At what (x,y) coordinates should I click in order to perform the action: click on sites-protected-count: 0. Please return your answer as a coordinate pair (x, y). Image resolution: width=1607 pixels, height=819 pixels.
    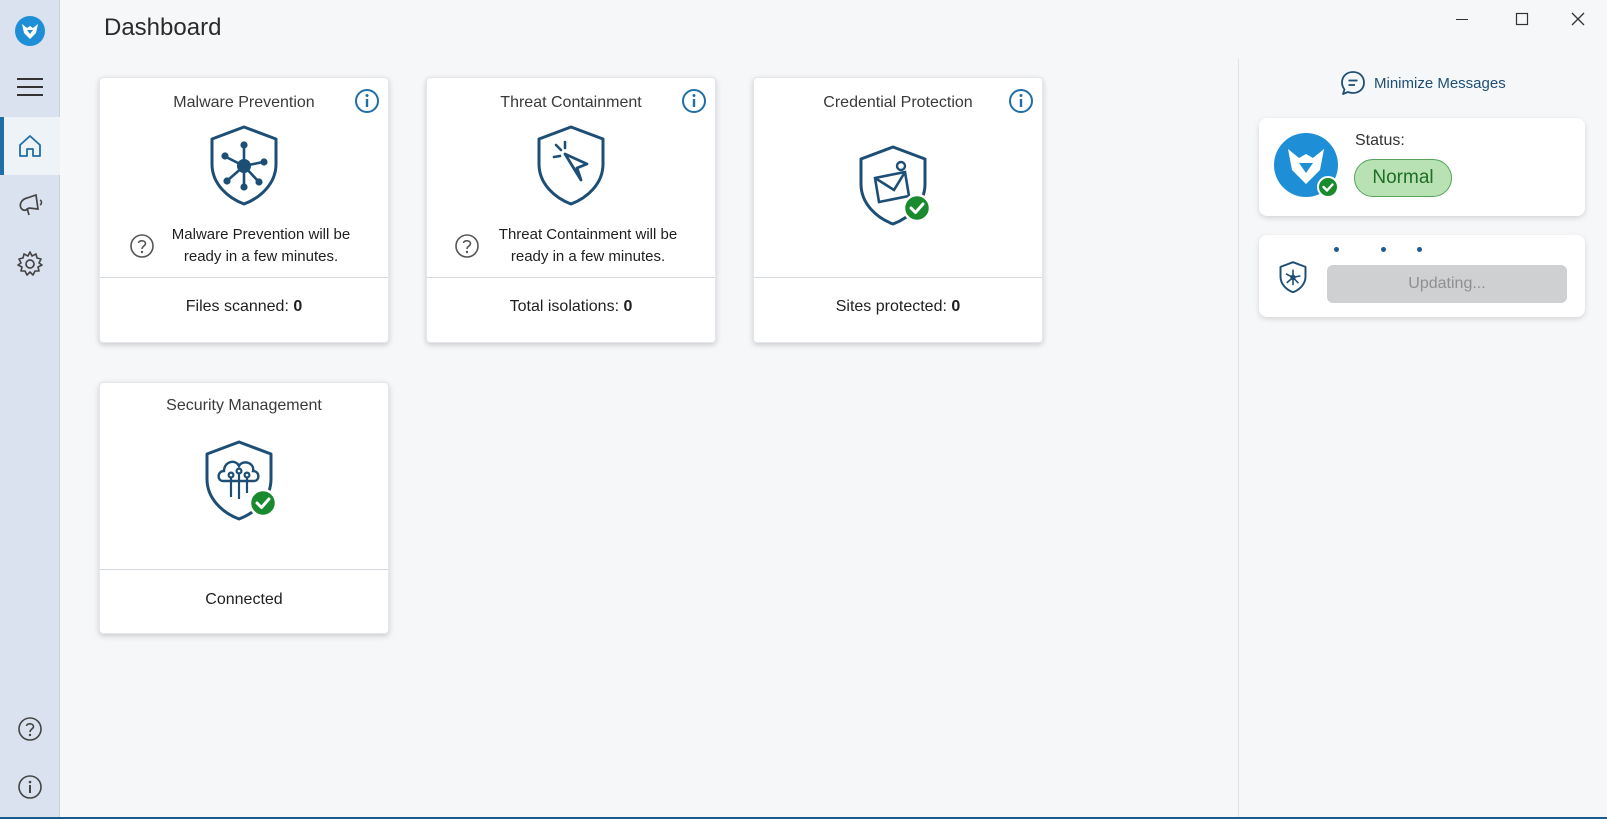
    Looking at the image, I should click on (956, 306).